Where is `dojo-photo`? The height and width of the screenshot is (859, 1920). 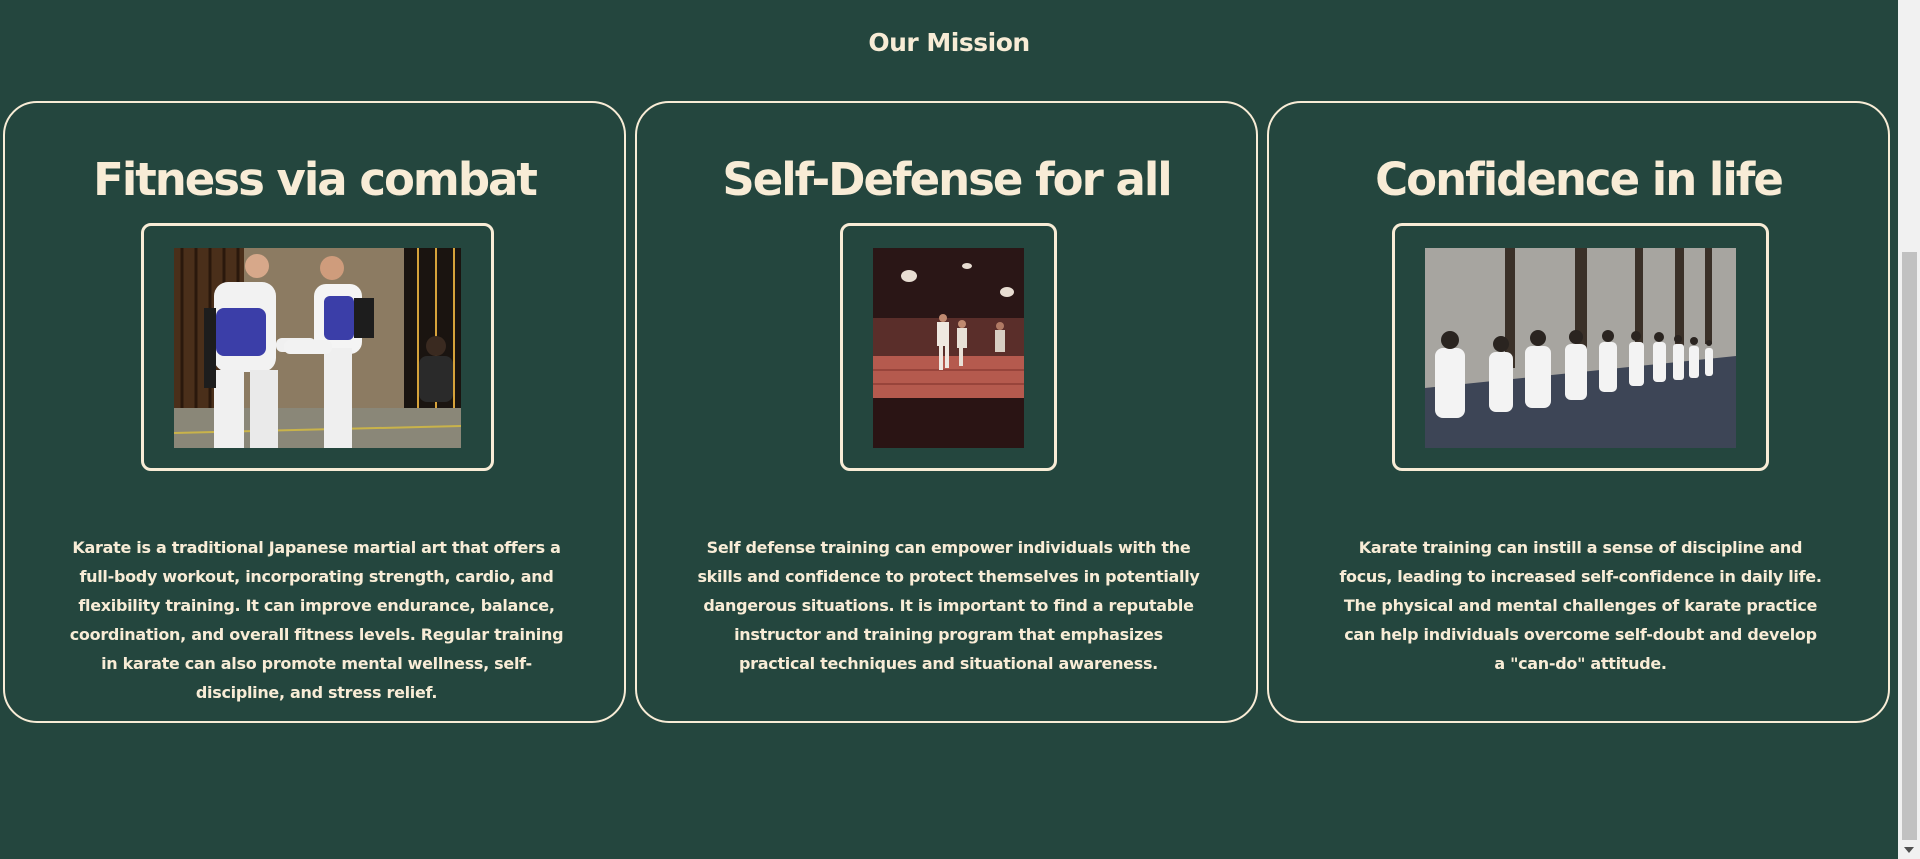
dojo-photo is located at coordinates (948, 348).